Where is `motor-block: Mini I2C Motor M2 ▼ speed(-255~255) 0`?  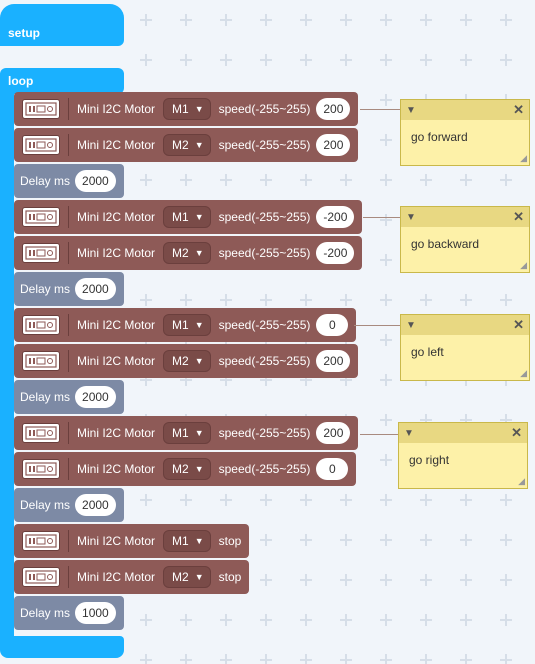 motor-block: Mini I2C Motor M2 ▼ speed(-255~255) 0 is located at coordinates (185, 469).